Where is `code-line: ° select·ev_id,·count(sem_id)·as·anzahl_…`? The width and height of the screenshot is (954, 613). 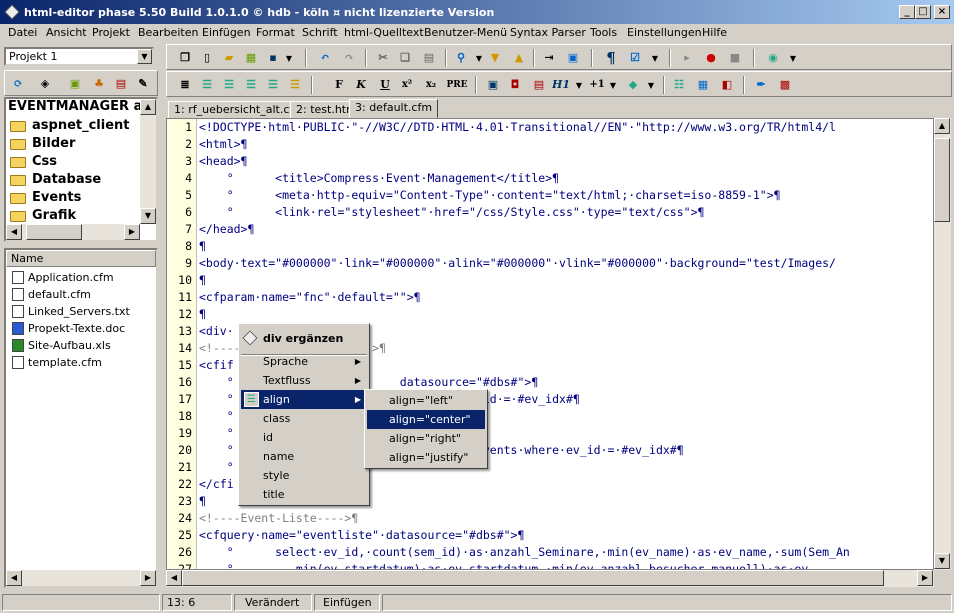 code-line: ° select·ev_id,·count(sem_id)·as·anzahl_… is located at coordinates (524, 552).